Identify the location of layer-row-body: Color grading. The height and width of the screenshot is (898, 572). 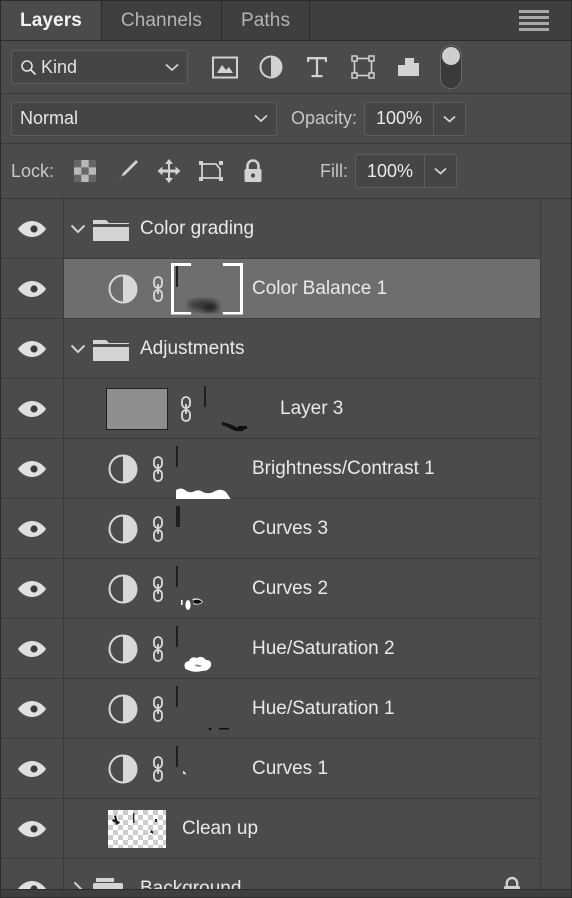
(317, 228).